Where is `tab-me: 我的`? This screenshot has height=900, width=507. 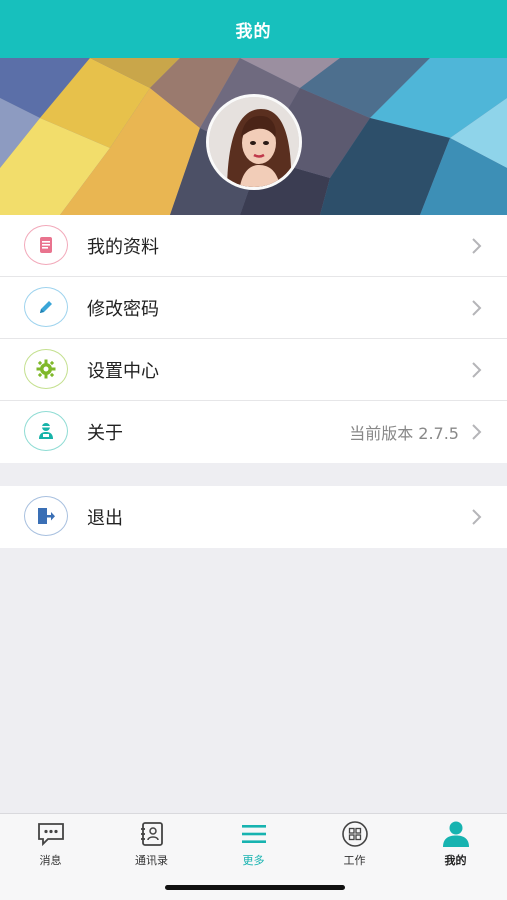
tab-me: 我的 is located at coordinates (455, 844).